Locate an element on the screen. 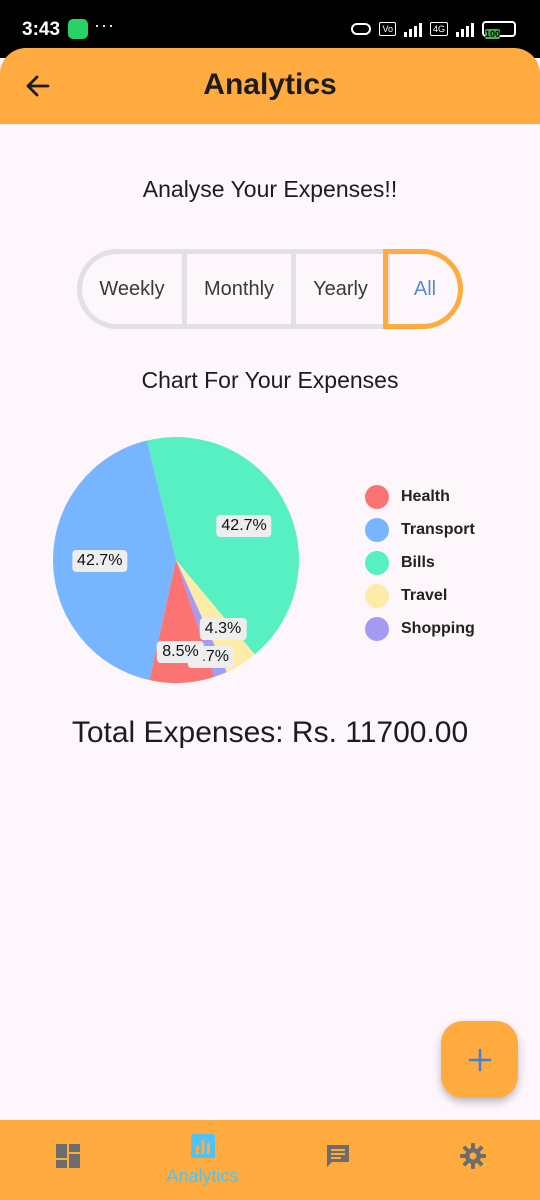 This screenshot has width=540, height=1200. pie-label-health: 8.5% is located at coordinates (180, 652).